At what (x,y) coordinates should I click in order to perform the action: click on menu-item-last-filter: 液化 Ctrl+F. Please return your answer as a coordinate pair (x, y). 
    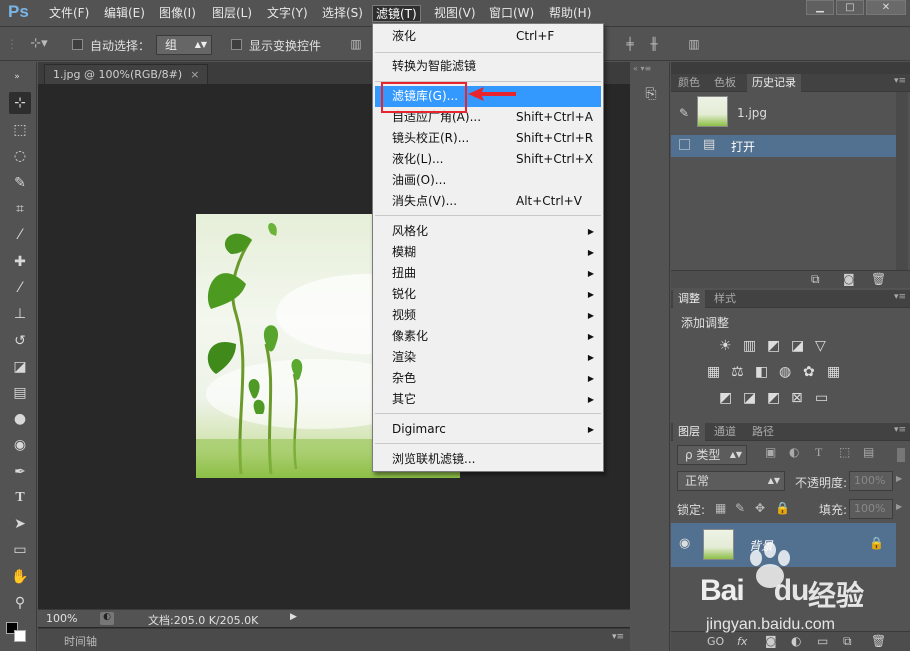
    Looking at the image, I should click on (488, 36).